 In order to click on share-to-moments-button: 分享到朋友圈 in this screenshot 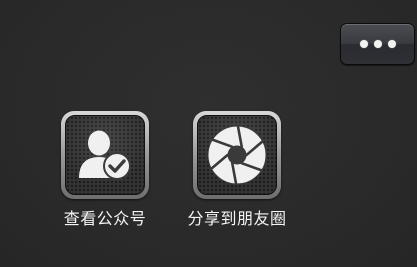, I will do `click(237, 170)`.